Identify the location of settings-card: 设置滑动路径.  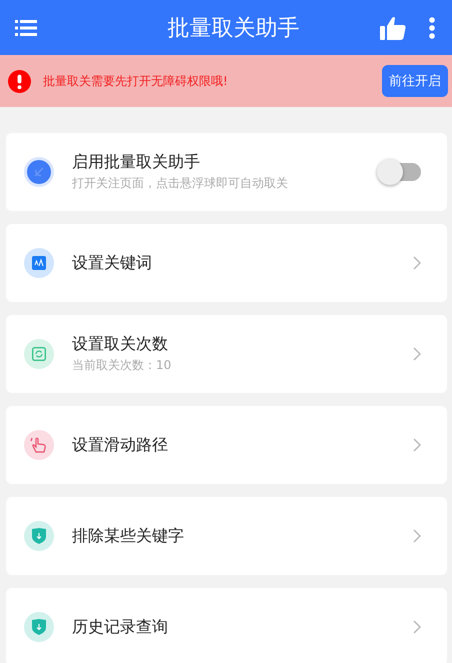
(226, 445).